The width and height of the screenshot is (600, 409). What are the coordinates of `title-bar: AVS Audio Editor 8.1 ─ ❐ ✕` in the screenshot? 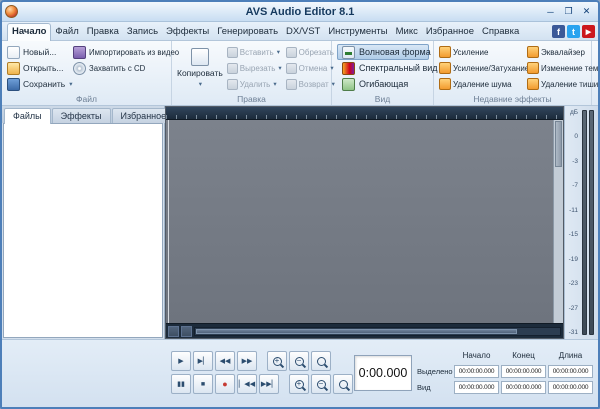 It's located at (300, 12).